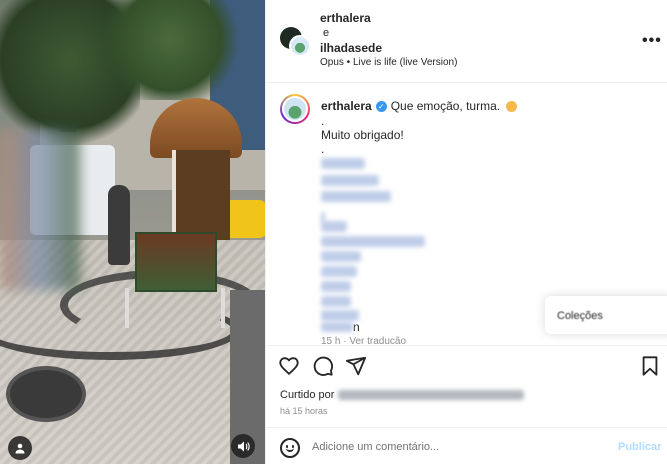  Describe the element at coordinates (639, 447) in the screenshot. I see `publish-button: Publicar` at that location.